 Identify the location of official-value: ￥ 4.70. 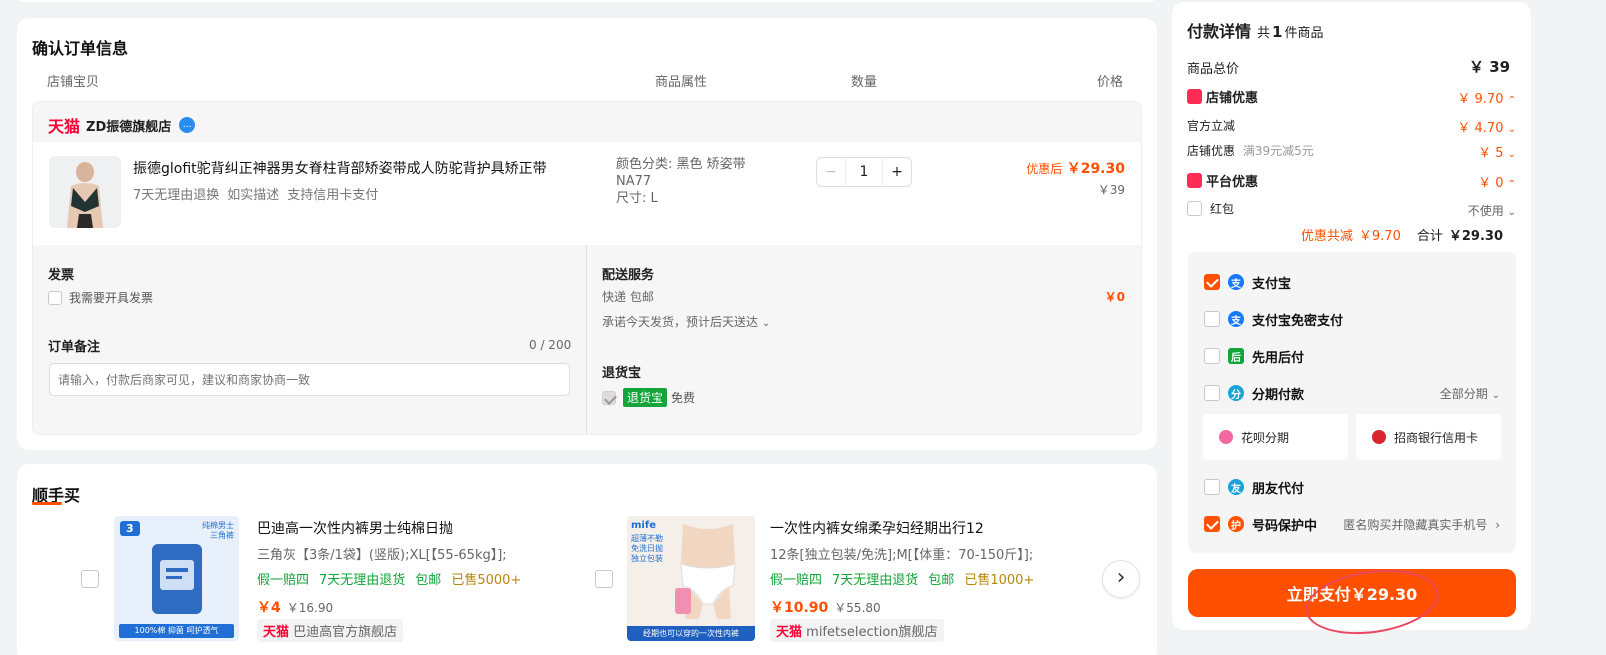
(1480, 128).